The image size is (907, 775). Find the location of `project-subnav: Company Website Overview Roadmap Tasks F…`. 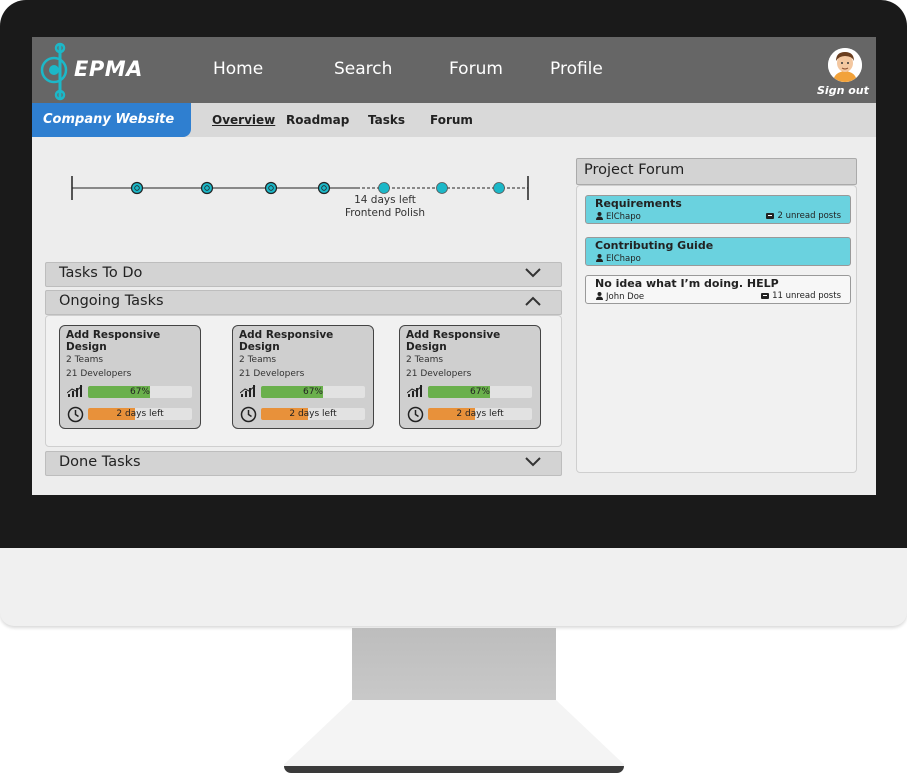

project-subnav: Company Website Overview Roadmap Tasks F… is located at coordinates (454, 120).